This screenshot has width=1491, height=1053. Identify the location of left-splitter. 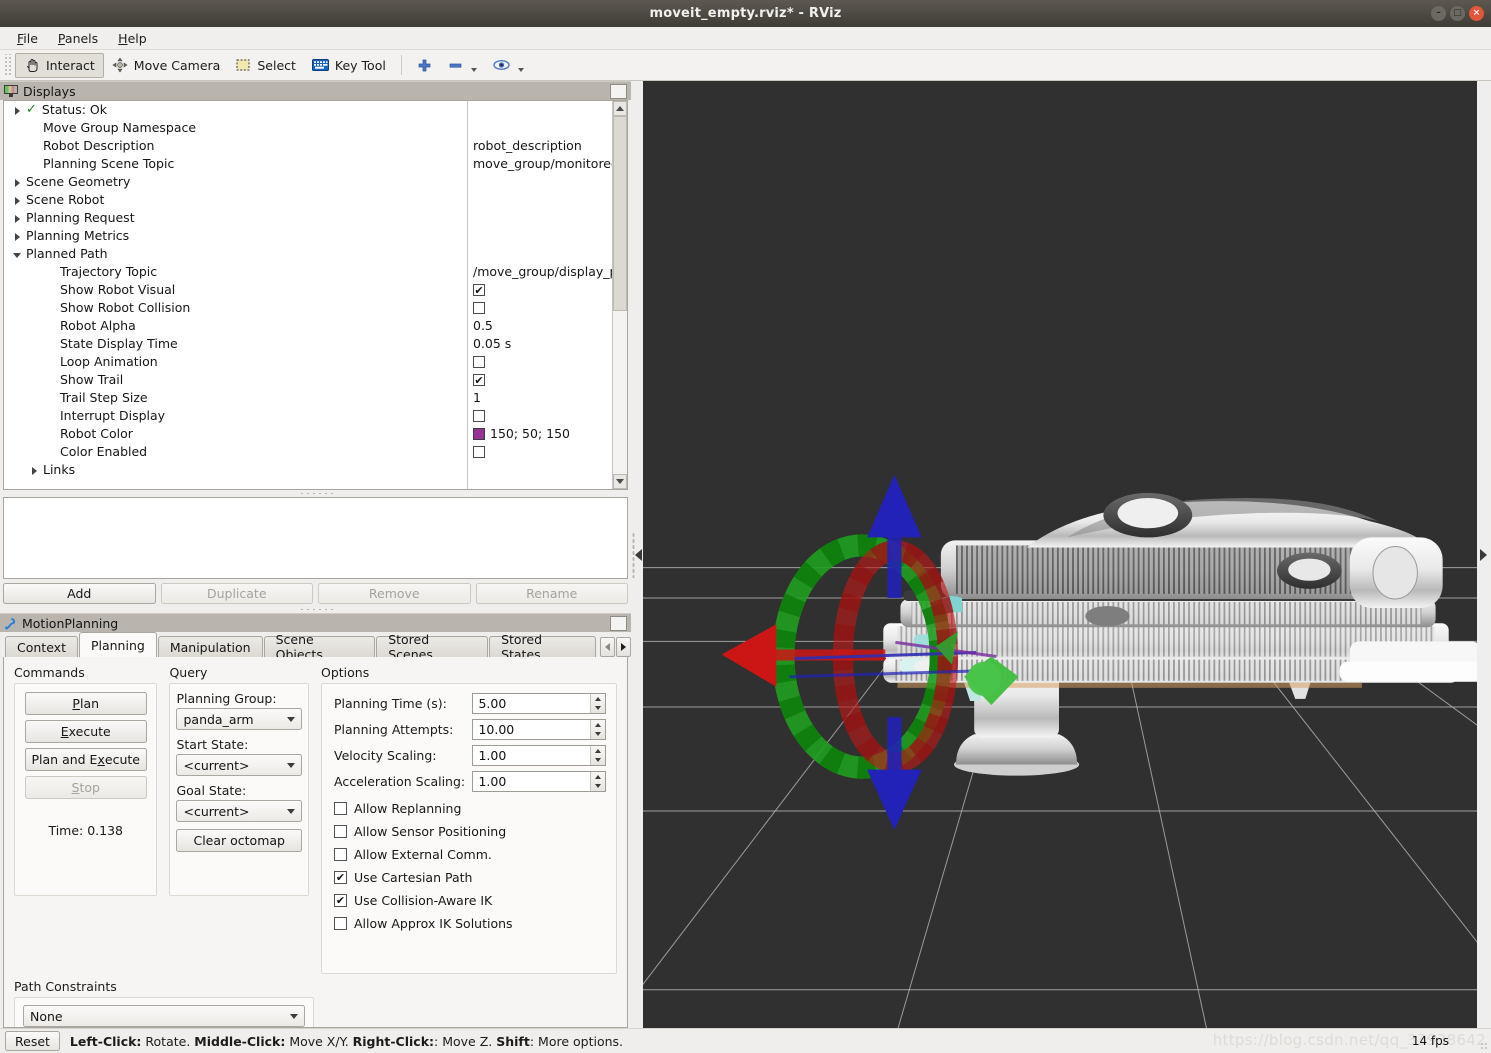
(637, 554).